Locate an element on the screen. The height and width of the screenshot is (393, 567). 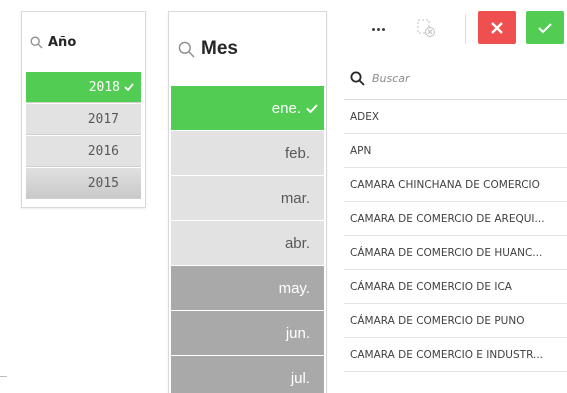
company-search-input: Buscar is located at coordinates (455, 79).